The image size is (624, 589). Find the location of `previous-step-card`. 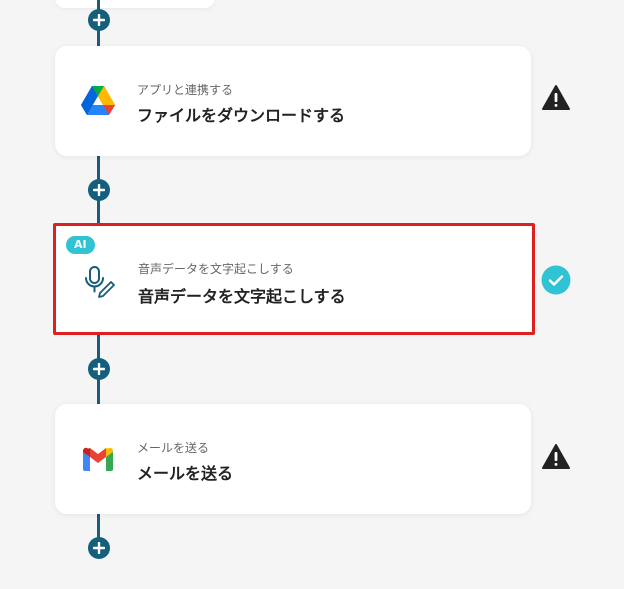

previous-step-card is located at coordinates (135, 4).